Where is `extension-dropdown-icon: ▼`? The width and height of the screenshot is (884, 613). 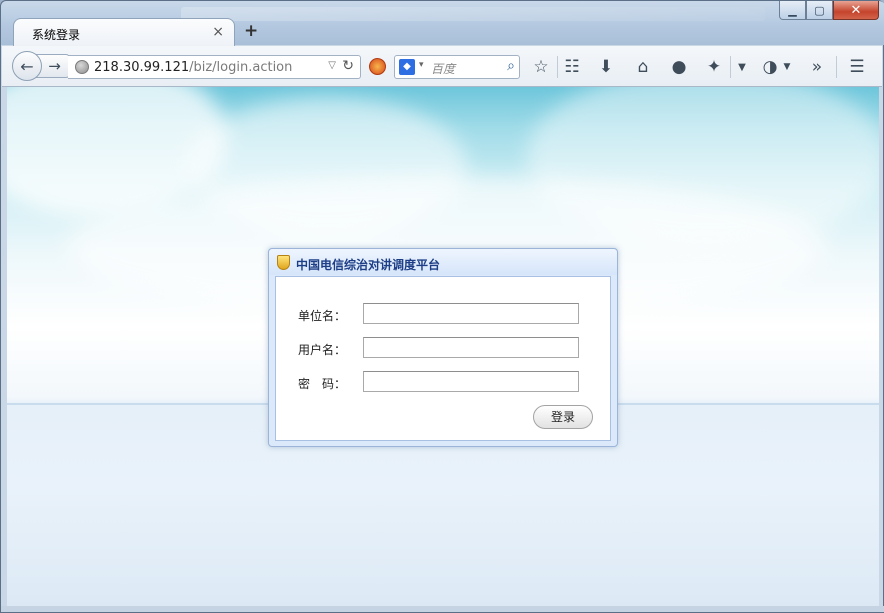 extension-dropdown-icon: ▼ is located at coordinates (742, 67).